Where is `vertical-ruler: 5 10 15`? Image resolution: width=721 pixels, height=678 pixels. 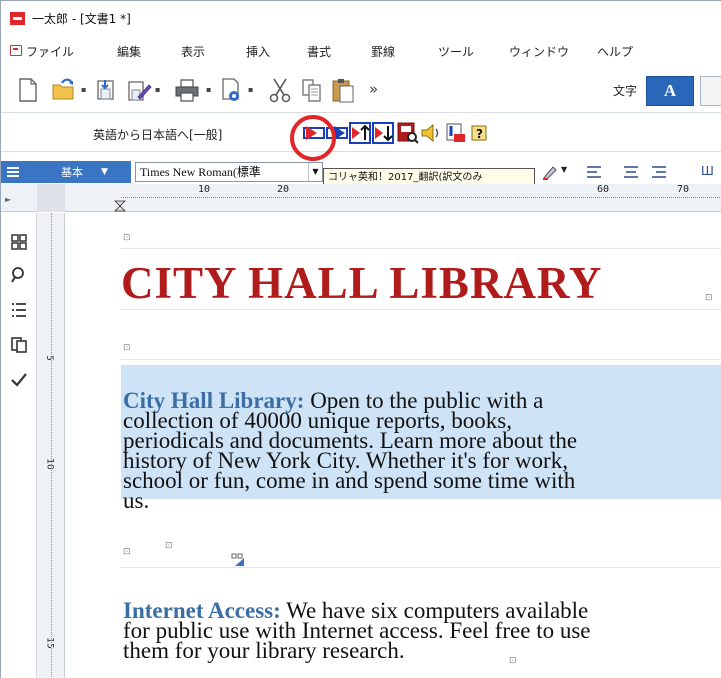
vertical-ruler: 5 10 15 is located at coordinates (51, 445).